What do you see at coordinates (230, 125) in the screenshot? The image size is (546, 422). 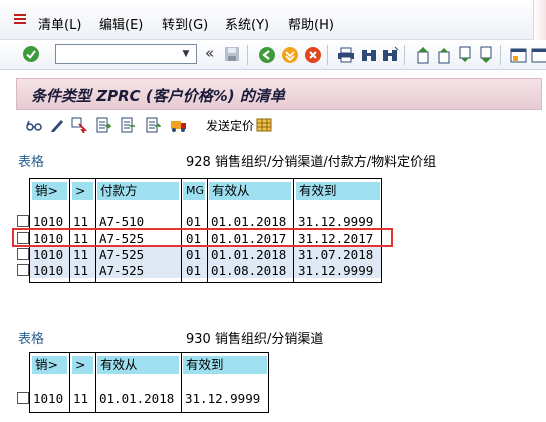 I see `send-price-button: 发送定价` at bounding box center [230, 125].